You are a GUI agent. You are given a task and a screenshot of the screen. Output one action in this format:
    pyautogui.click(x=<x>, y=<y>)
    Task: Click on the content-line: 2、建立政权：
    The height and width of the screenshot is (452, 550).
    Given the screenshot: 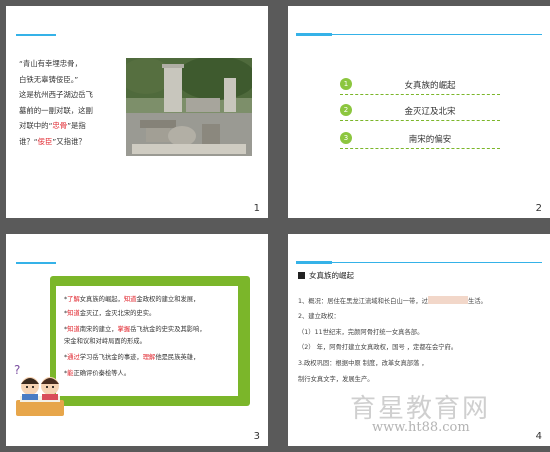 What is the action you would take?
    pyautogui.click(x=319, y=316)
    